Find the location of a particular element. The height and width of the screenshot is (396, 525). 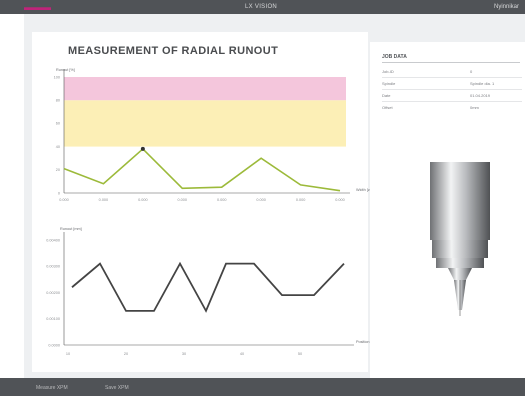

y-tick-label: 0 is located at coordinates (59, 193).